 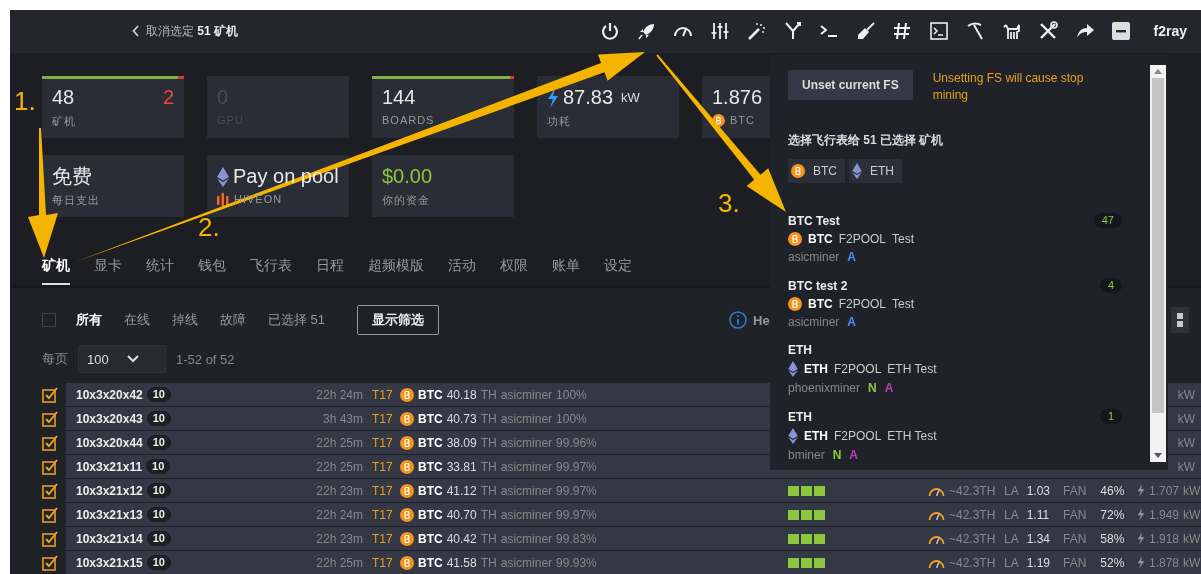 What do you see at coordinates (342, 418) in the screenshot?
I see `uptime: 3h 43m` at bounding box center [342, 418].